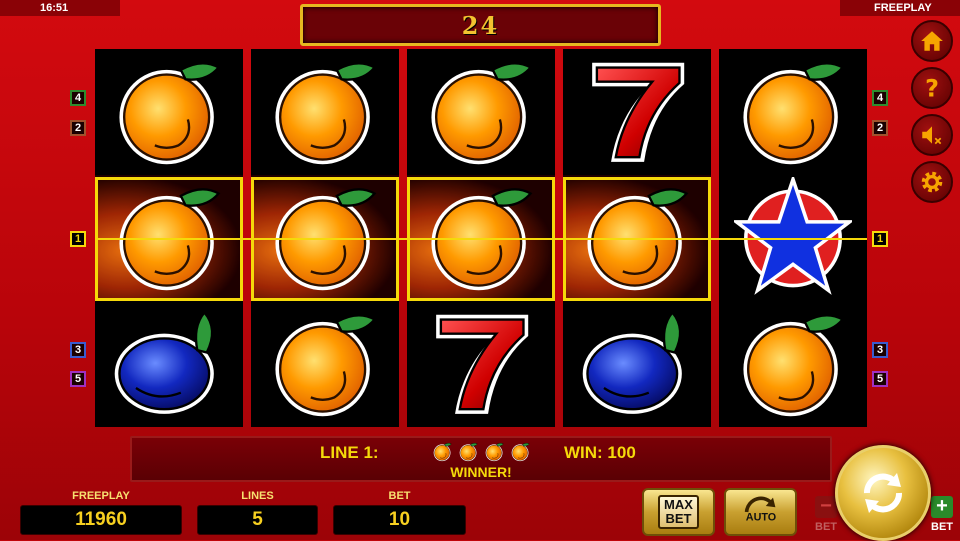  I want to click on bet-minus-label: BET, so click(826, 527).